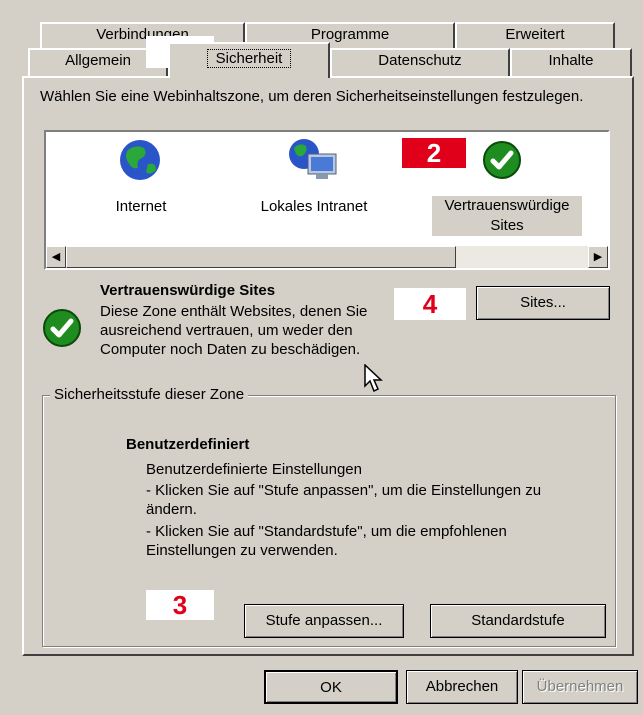  Describe the element at coordinates (571, 62) in the screenshot. I see `tab-inhalte: Inhalte` at that location.